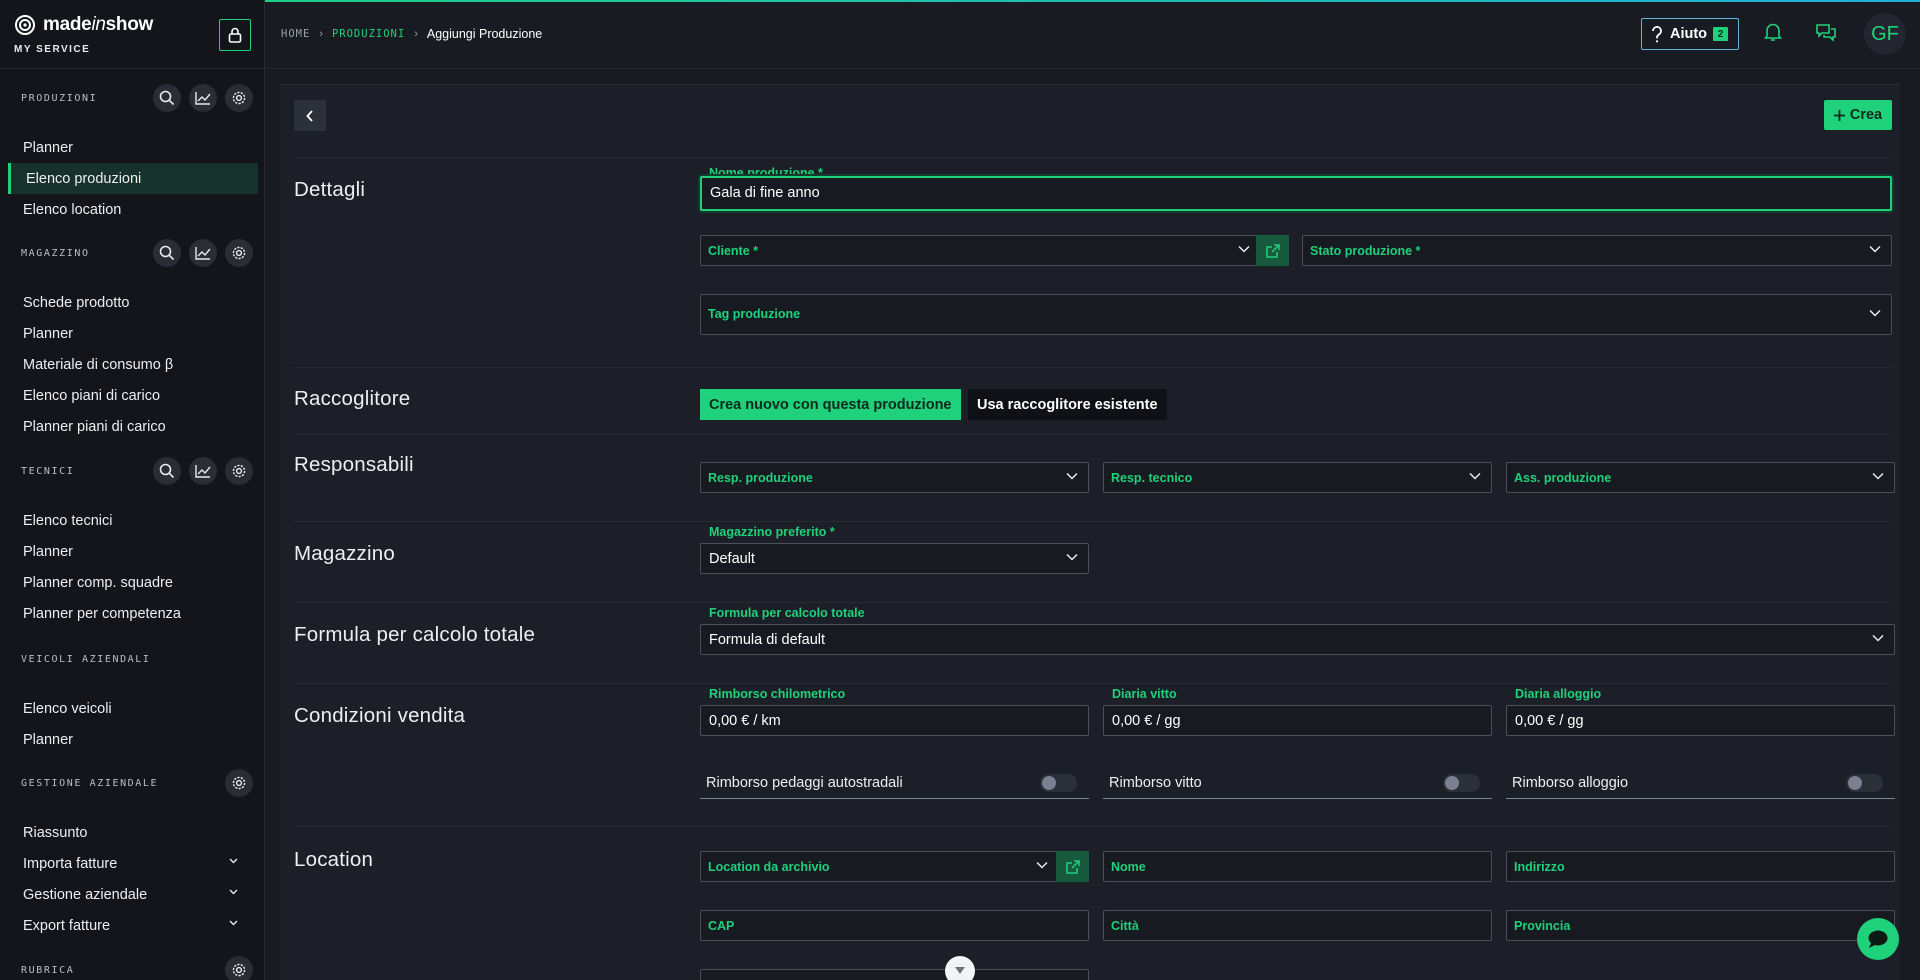 The height and width of the screenshot is (980, 1920). Describe the element at coordinates (1067, 404) in the screenshot. I see `usa-raccoglitore-esistente-option: Usa raccoglitore esistente` at that location.